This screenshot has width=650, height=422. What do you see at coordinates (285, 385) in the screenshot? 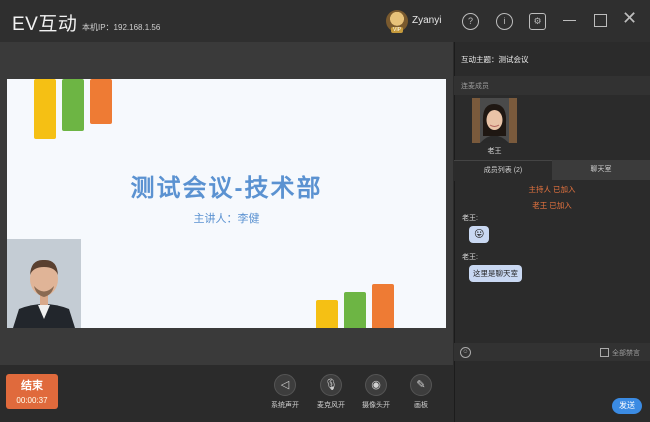
I see `speaker-icon: ◁` at bounding box center [285, 385].